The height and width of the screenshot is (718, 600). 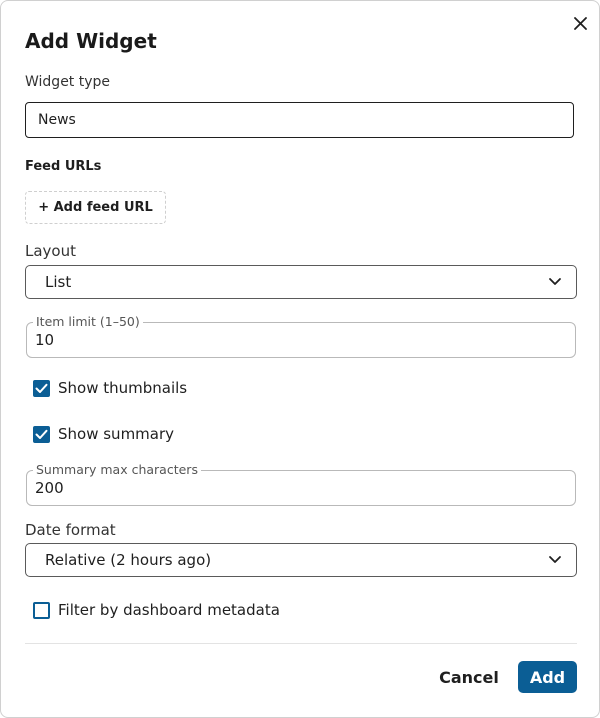 I want to click on summary-max-value: 200, so click(x=49, y=488).